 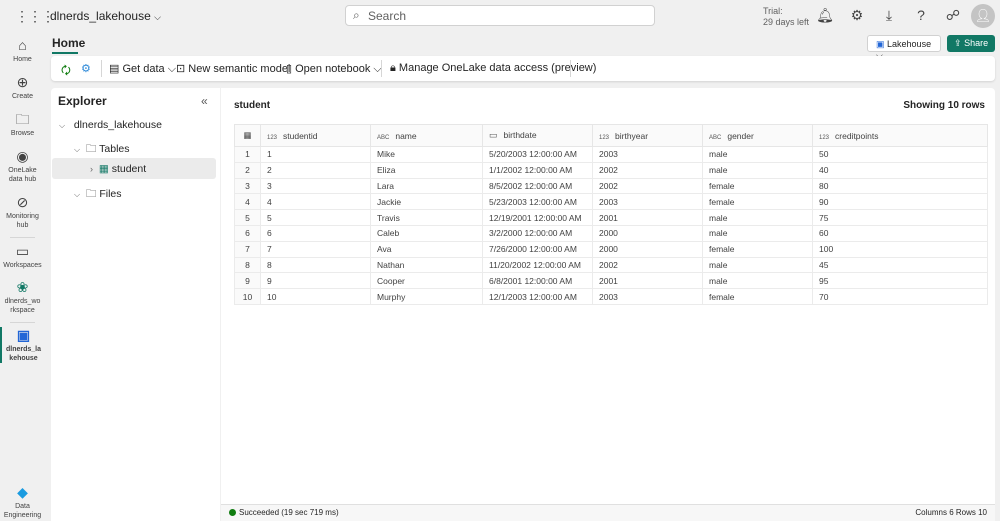 What do you see at coordinates (900, 135) in the screenshot?
I see `column-header-creditpoints: 123 creditpoints` at bounding box center [900, 135].